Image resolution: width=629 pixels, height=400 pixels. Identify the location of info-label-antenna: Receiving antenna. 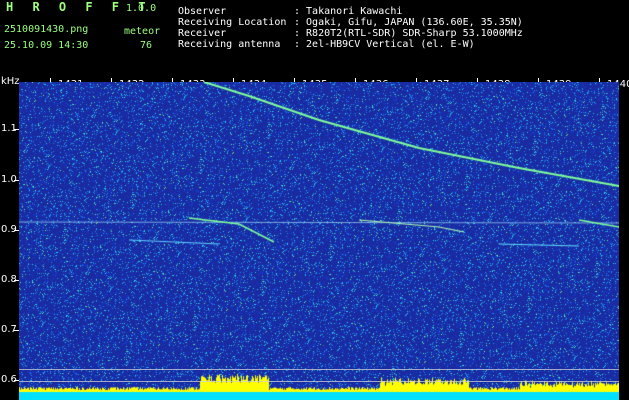
(229, 44).